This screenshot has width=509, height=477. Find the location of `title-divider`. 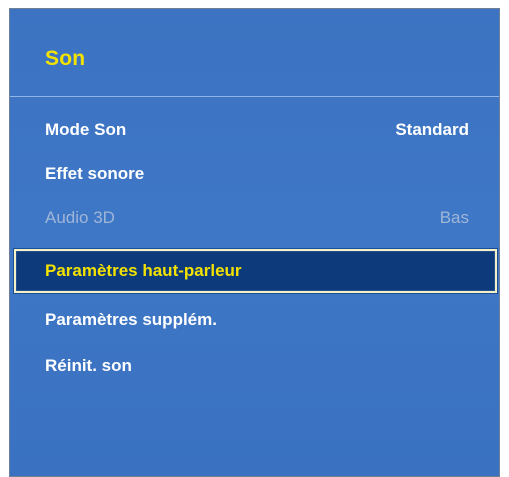

title-divider is located at coordinates (254, 96).